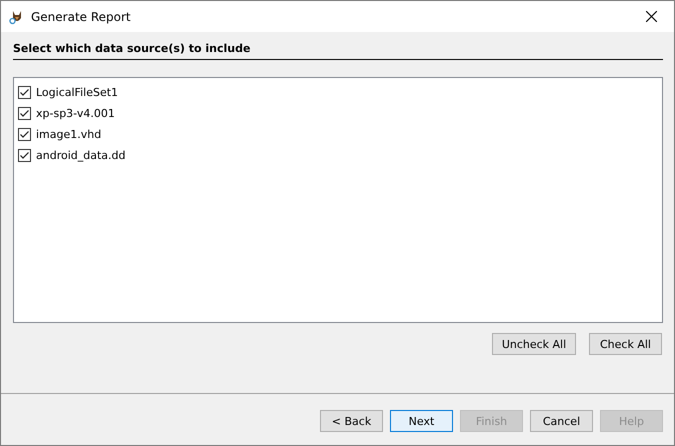 This screenshot has height=446, width=675. What do you see at coordinates (75, 113) in the screenshot?
I see `data-source-label: xp-sp3-v4.001` at bounding box center [75, 113].